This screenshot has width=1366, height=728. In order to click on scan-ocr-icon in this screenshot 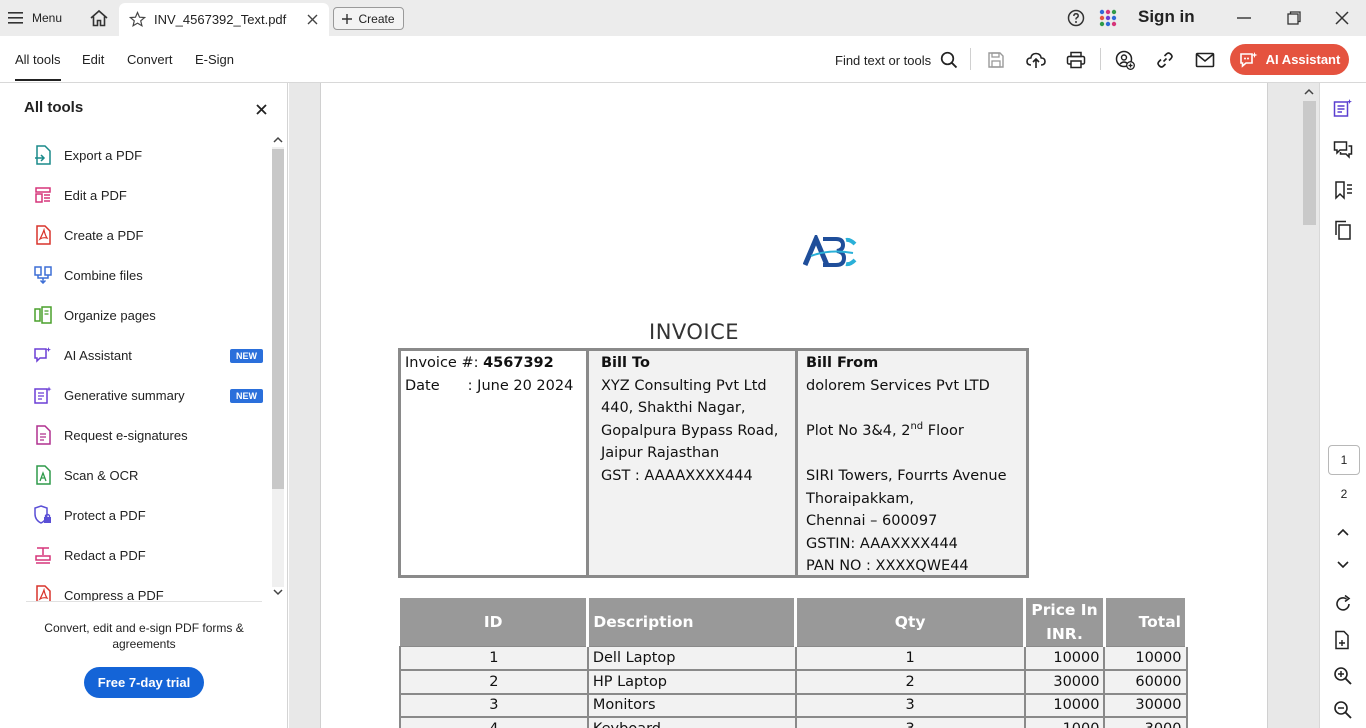, I will do `click(43, 475)`.